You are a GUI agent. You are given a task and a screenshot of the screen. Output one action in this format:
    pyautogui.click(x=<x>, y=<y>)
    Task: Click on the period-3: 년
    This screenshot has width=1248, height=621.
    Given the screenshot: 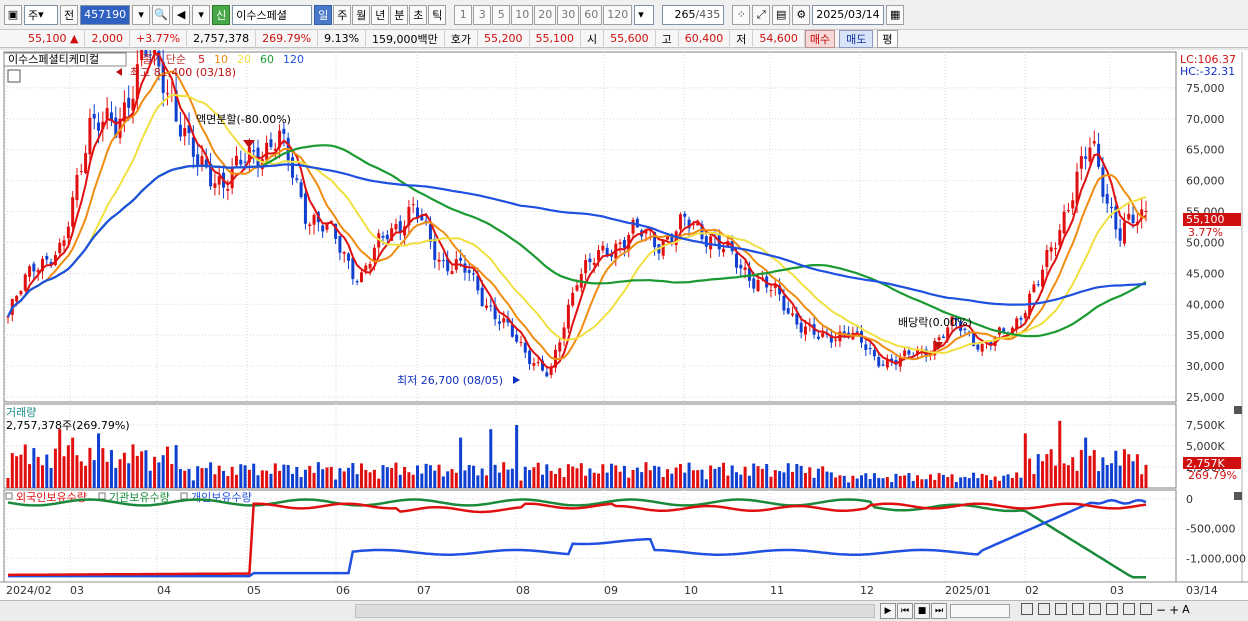 What is the action you would take?
    pyautogui.click(x=380, y=14)
    